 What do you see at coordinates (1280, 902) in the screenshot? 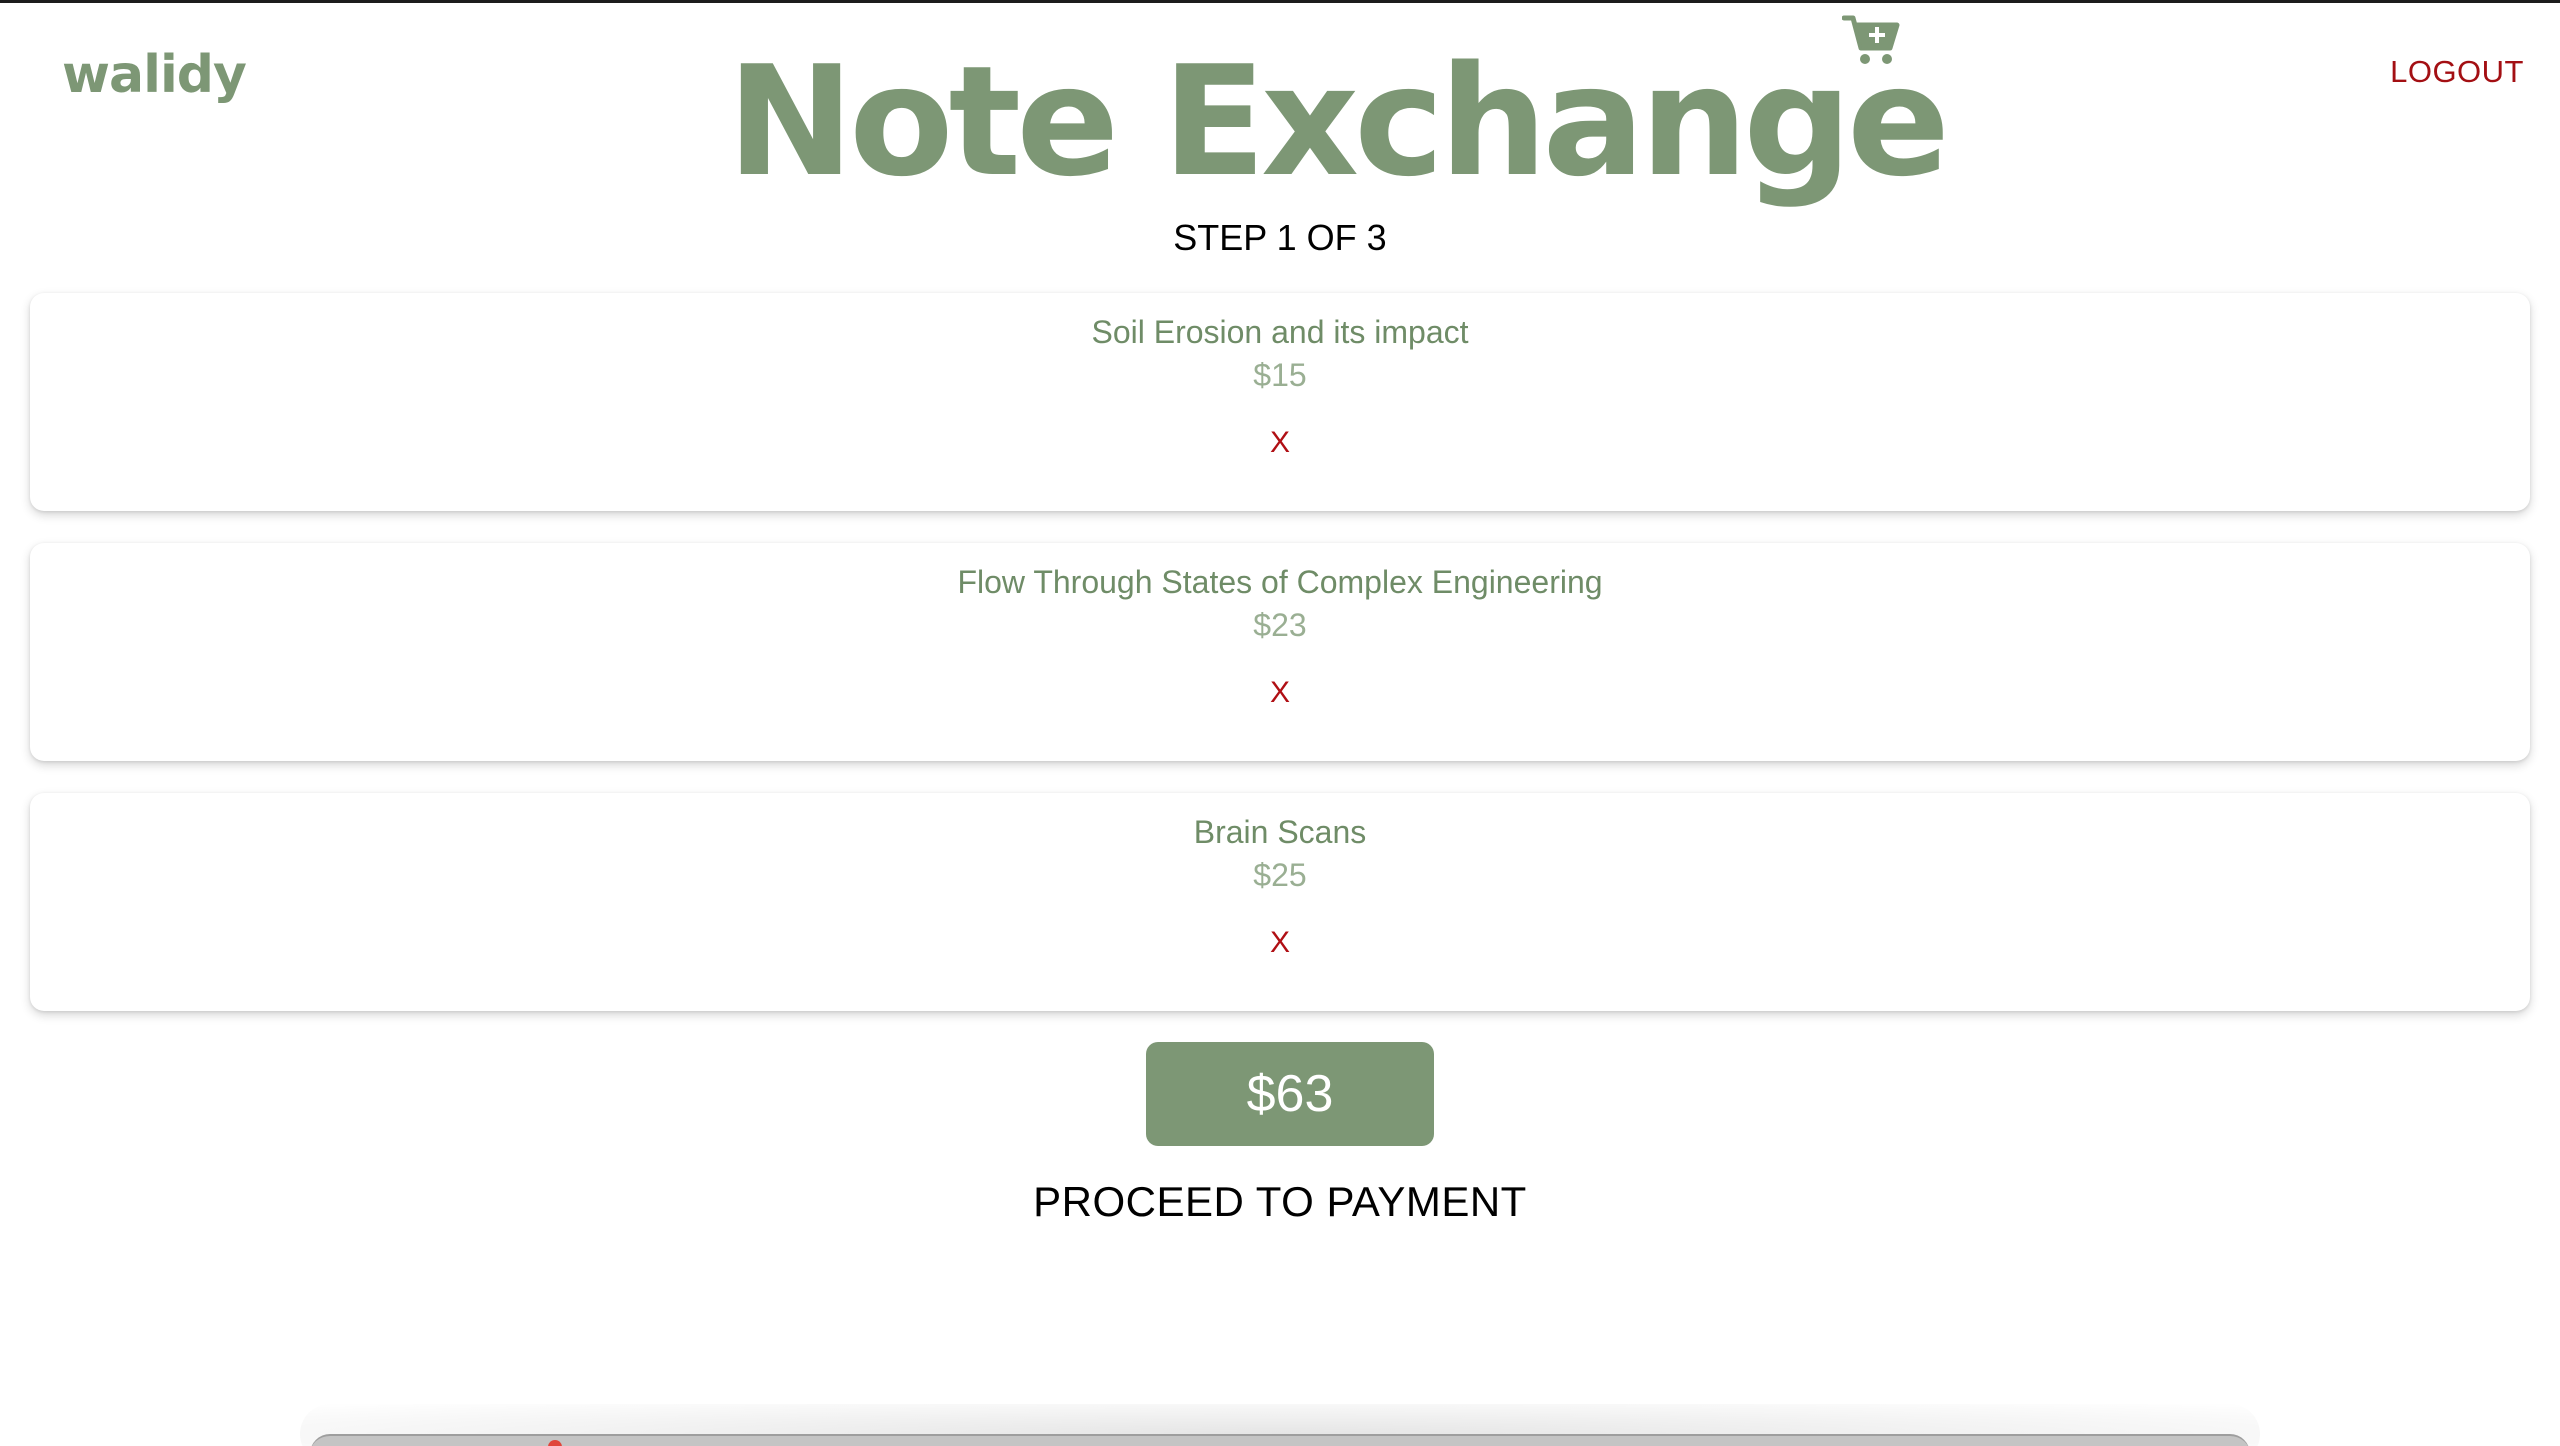
I see `cart-item-card: Brain Scans $25 X` at bounding box center [1280, 902].